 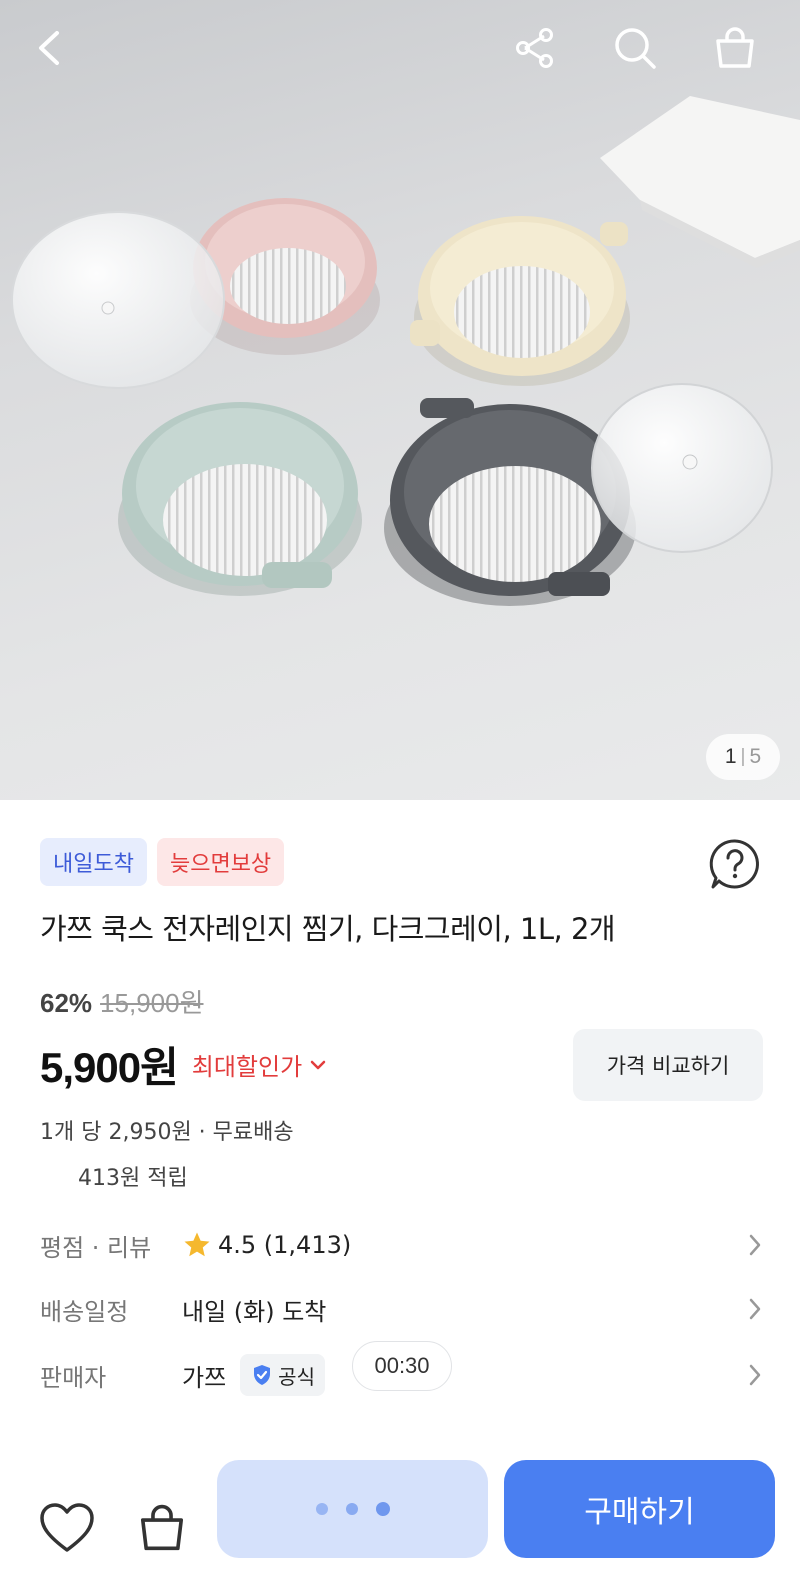 I want to click on back-button, so click(x=50, y=48).